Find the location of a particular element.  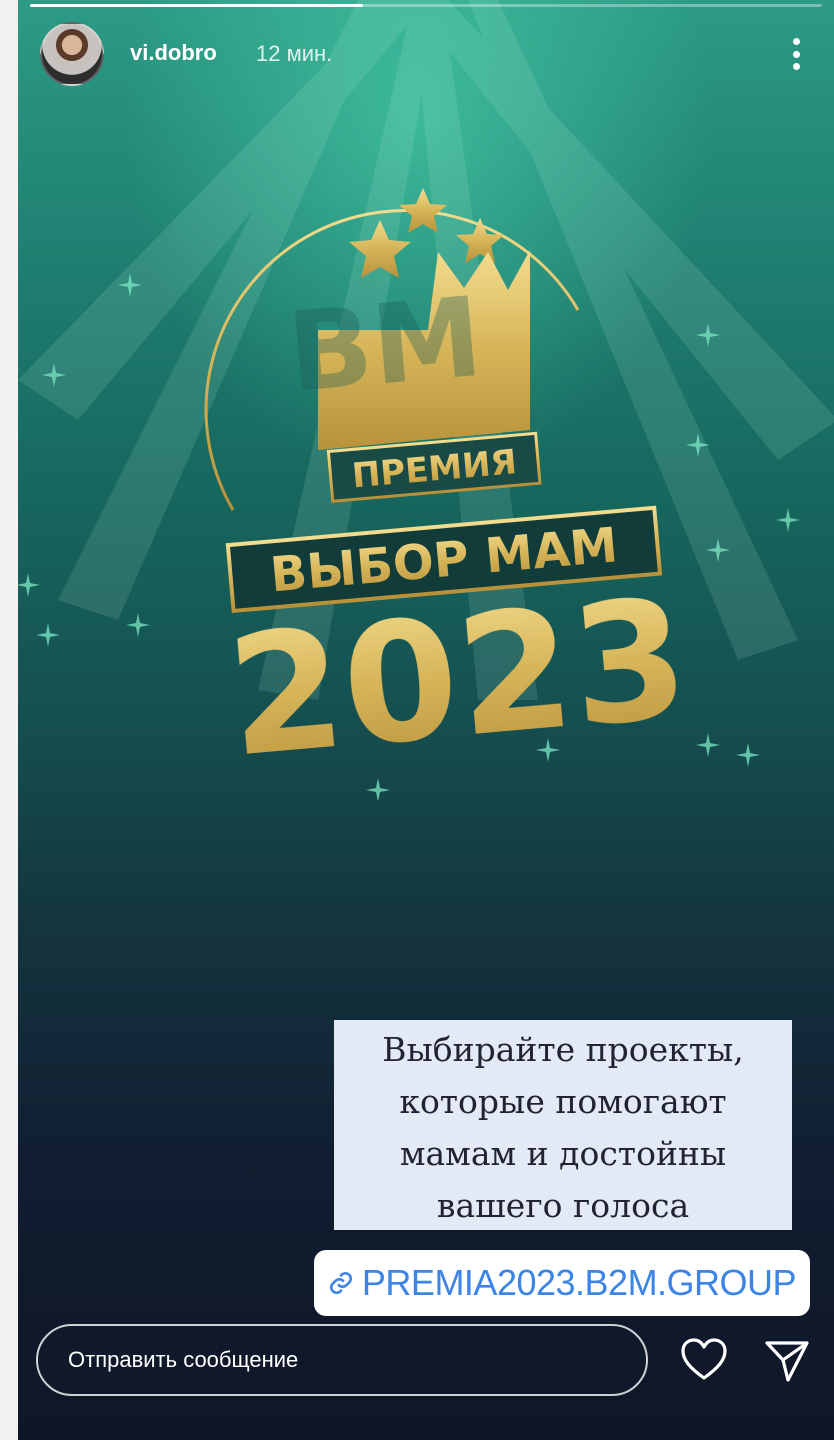

caption-line: вашего голоса is located at coordinates (563, 1205).